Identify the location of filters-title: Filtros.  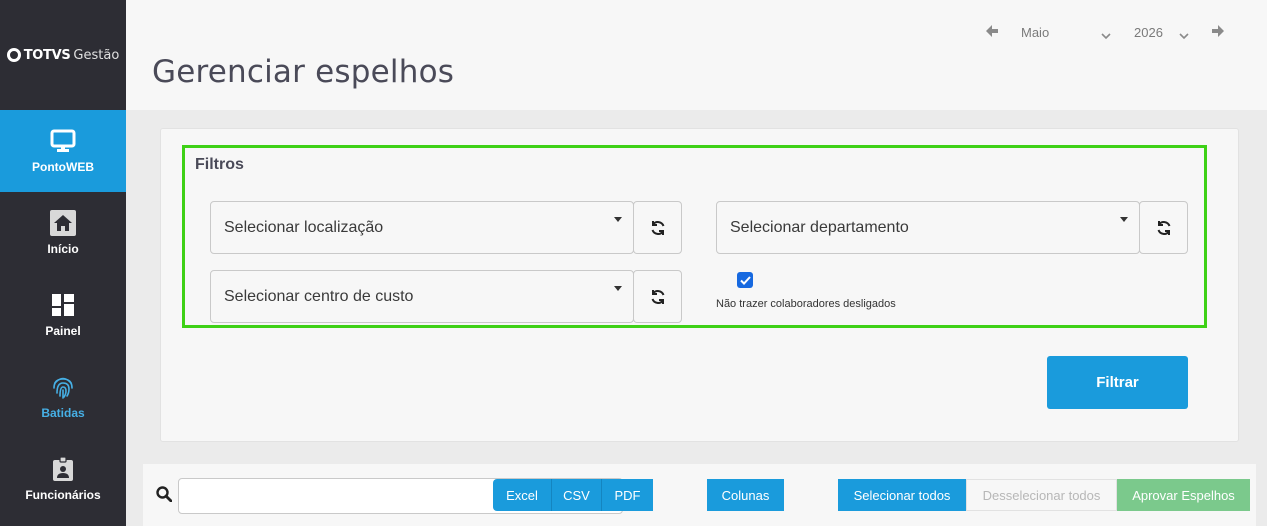
(219, 164).